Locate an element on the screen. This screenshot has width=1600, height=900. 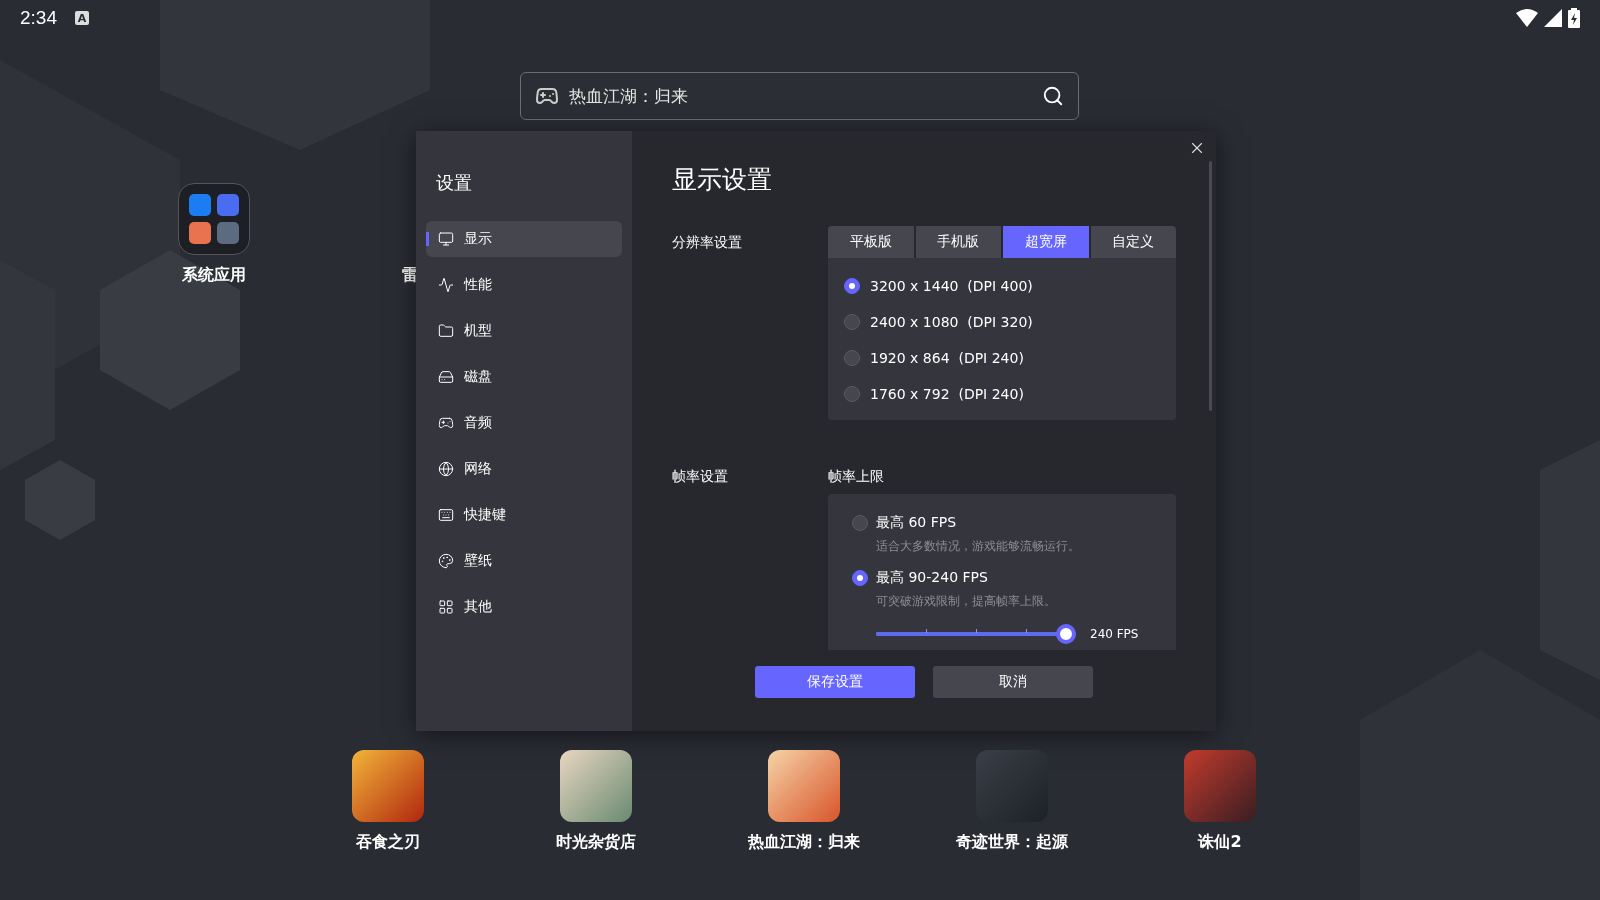
scrollbar is located at coordinates (1210, 286).